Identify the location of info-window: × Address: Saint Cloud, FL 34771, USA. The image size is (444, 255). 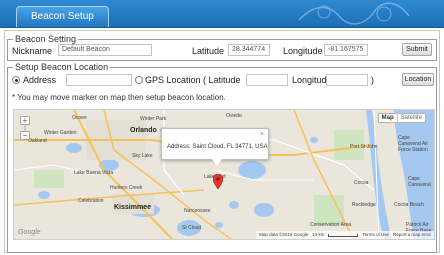
(215, 147).